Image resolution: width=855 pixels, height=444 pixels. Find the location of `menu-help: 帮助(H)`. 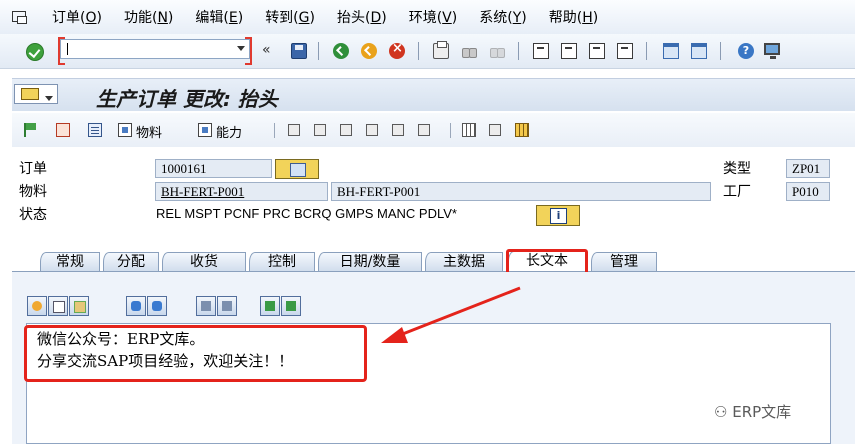

menu-help: 帮助(H) is located at coordinates (573, 17).